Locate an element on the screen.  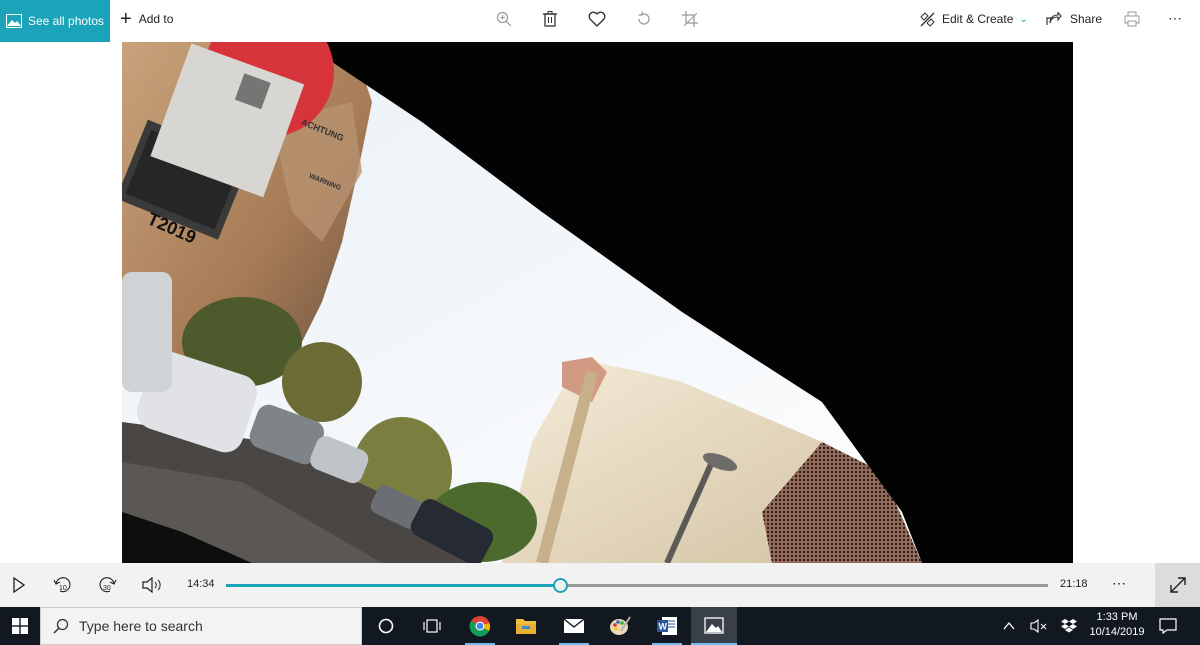
task-view-icon is located at coordinates (432, 626).